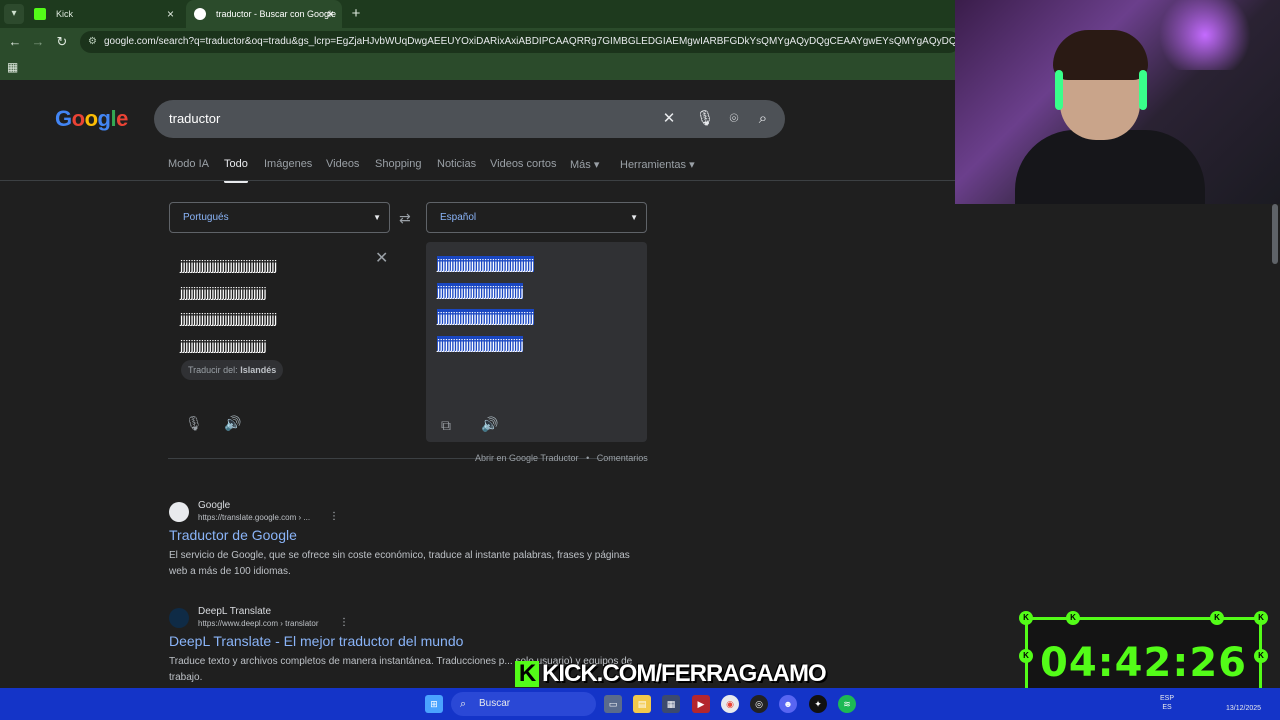 The height and width of the screenshot is (720, 1280). Describe the element at coordinates (536, 217) in the screenshot. I see `target-language-select: Español ▼` at that location.